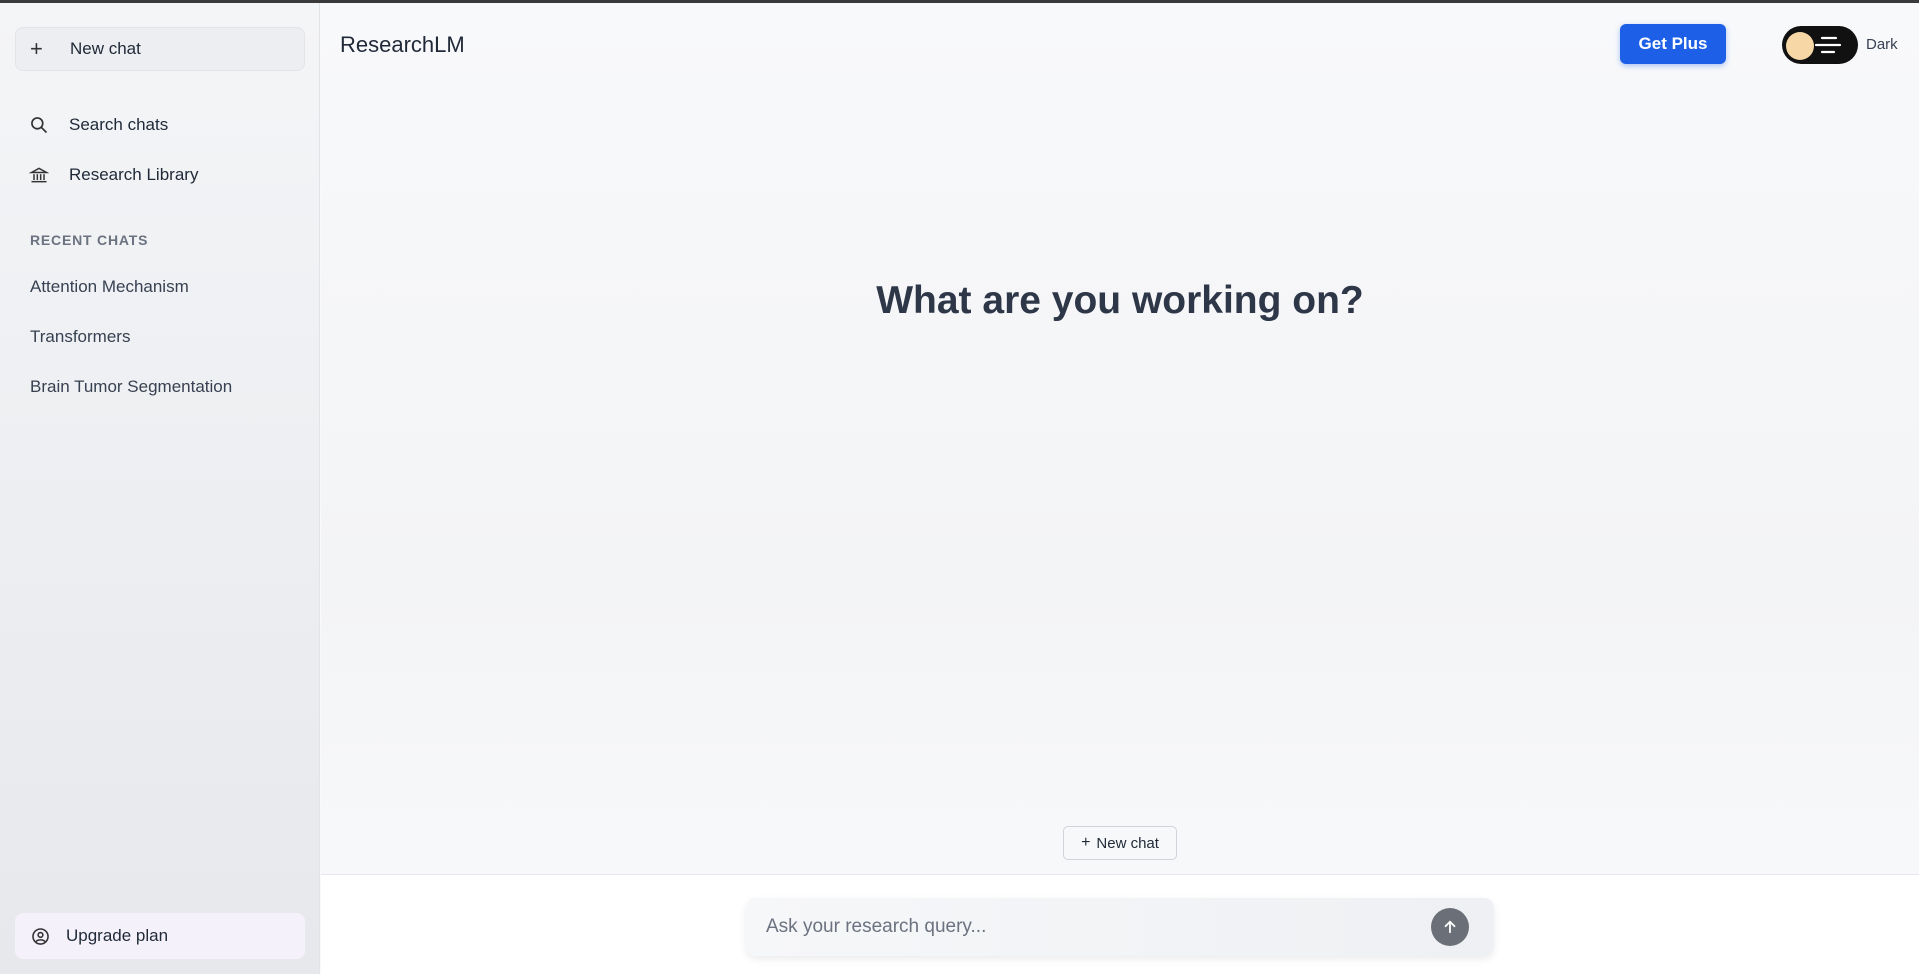 Image resolution: width=1919 pixels, height=974 pixels. Describe the element at coordinates (40, 936) in the screenshot. I see `user-circle-icon` at that location.